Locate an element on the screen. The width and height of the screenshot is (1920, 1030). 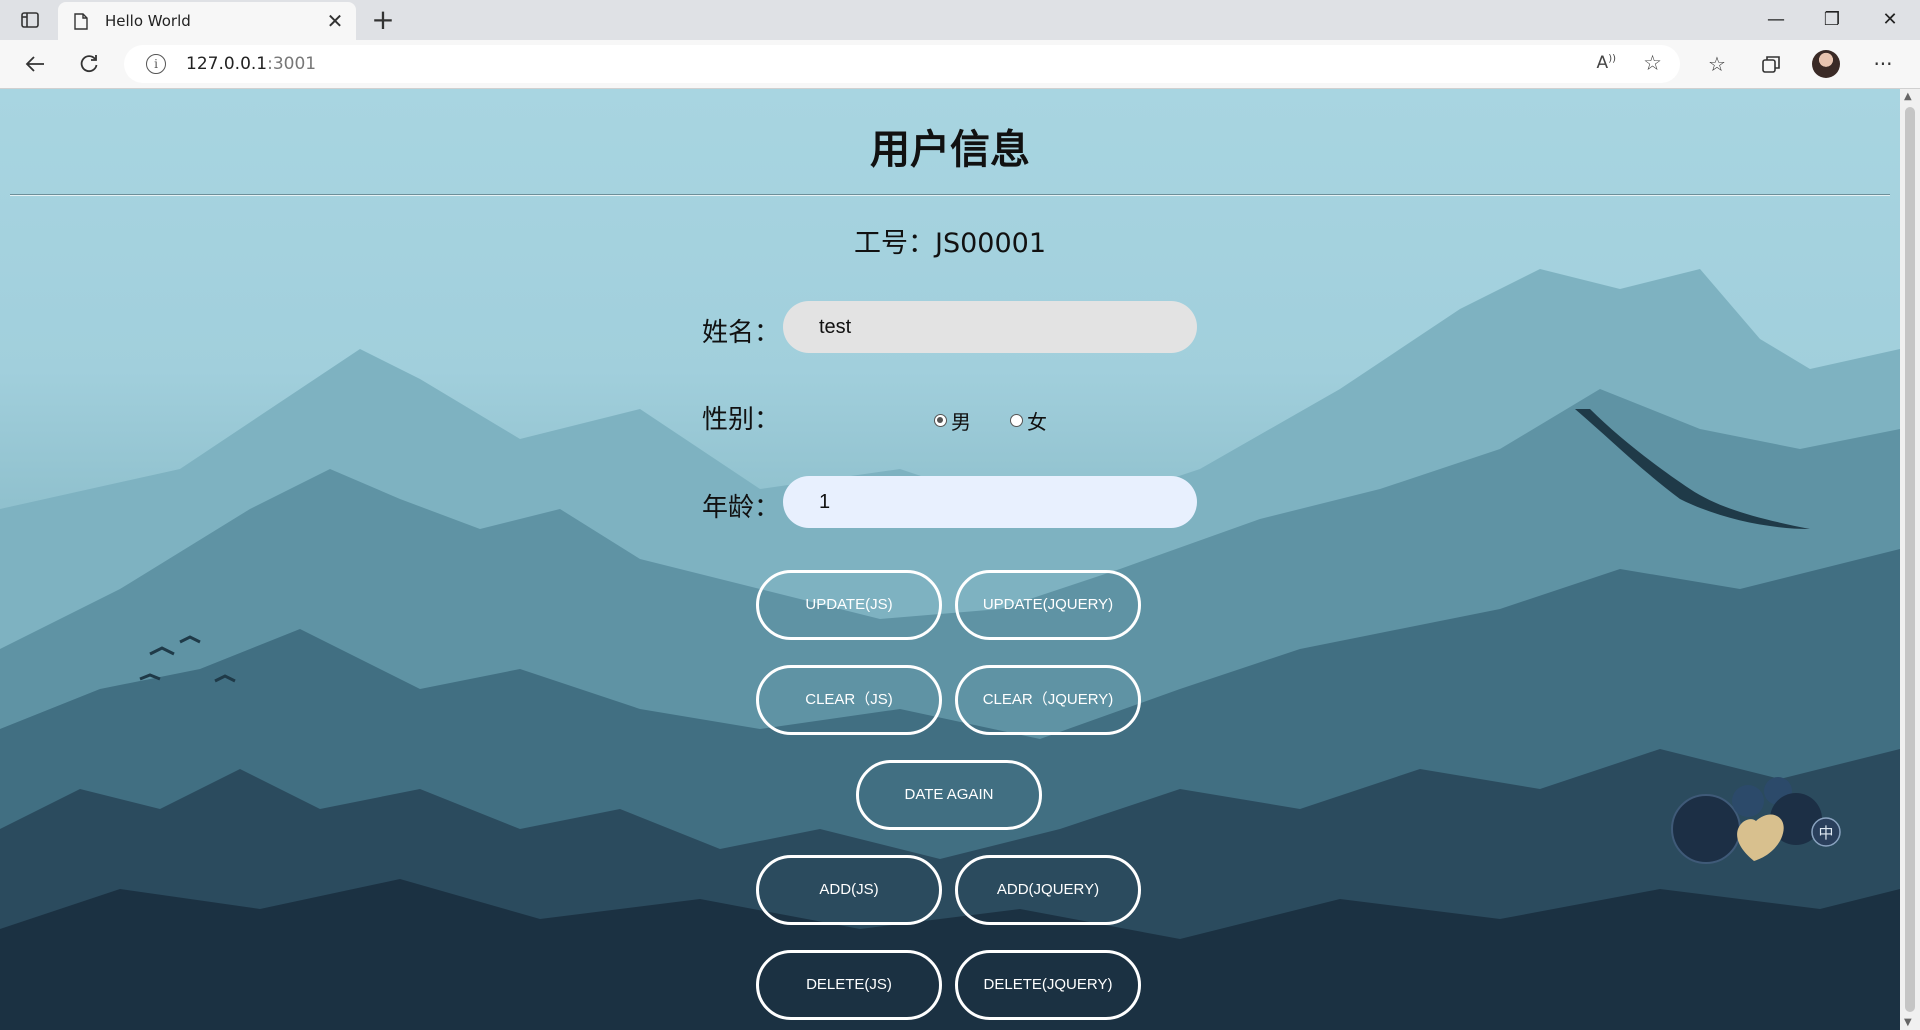
browser-toolbar: i 127.0.0.1:3001 A)) ☆ ☆ ··· is located at coordinates (960, 64).